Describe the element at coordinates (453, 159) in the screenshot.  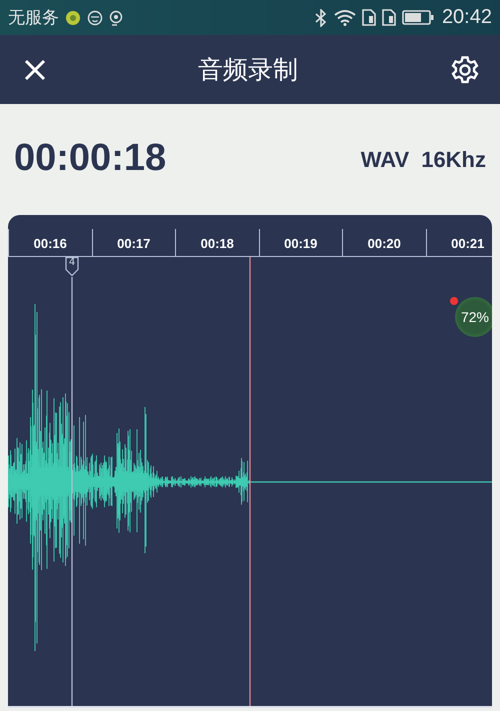
I see `sample-rate-label: 16Khz` at that location.